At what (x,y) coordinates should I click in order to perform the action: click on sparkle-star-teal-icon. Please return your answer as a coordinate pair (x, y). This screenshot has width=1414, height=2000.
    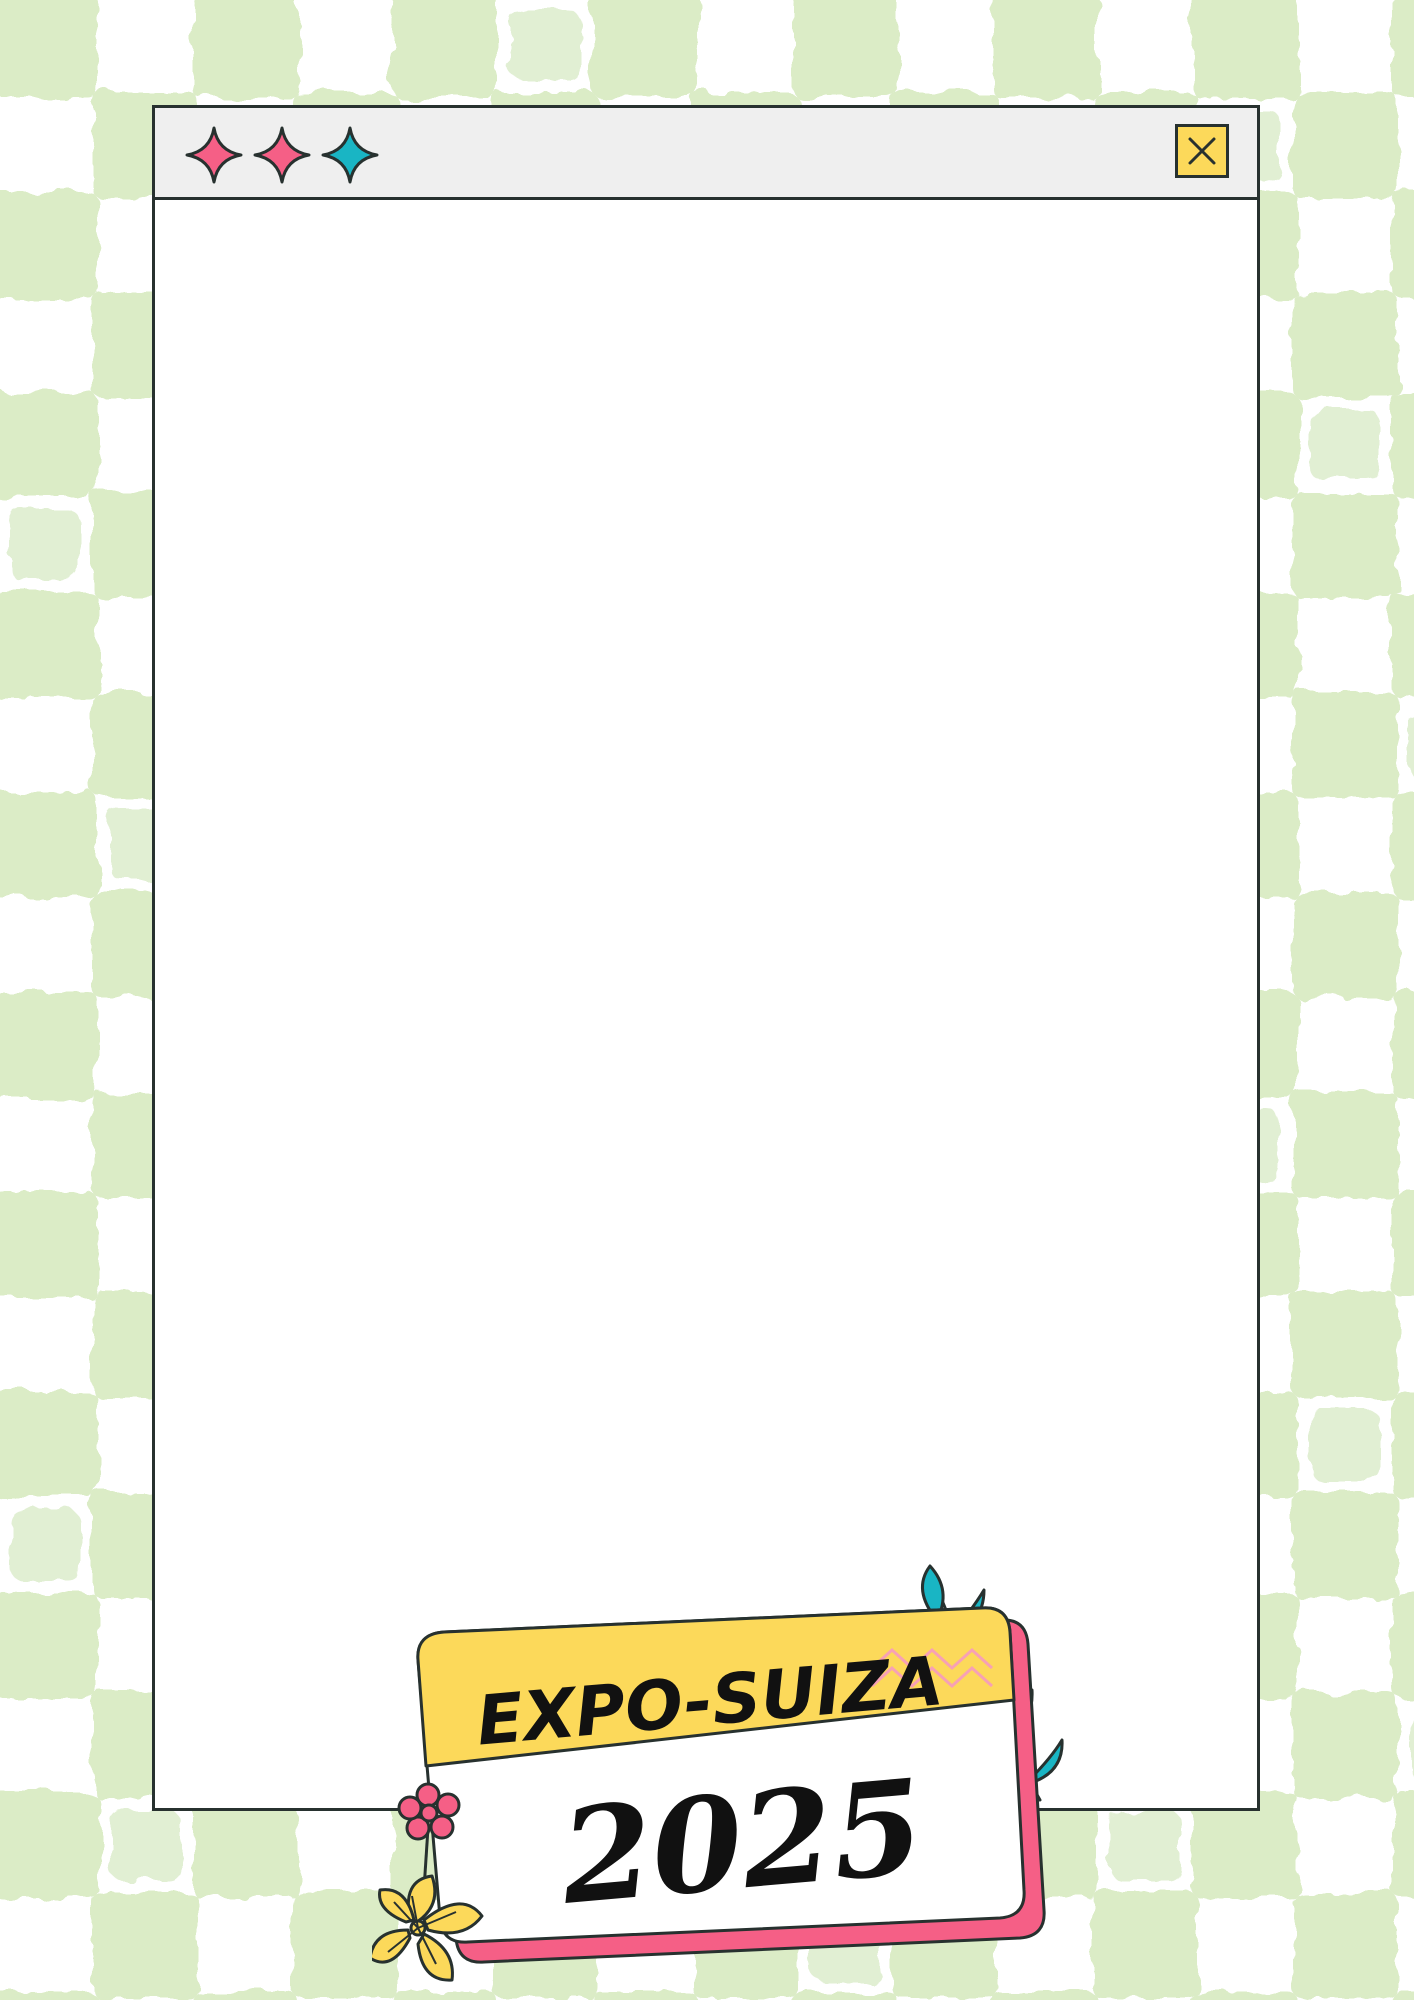
    Looking at the image, I should click on (350, 155).